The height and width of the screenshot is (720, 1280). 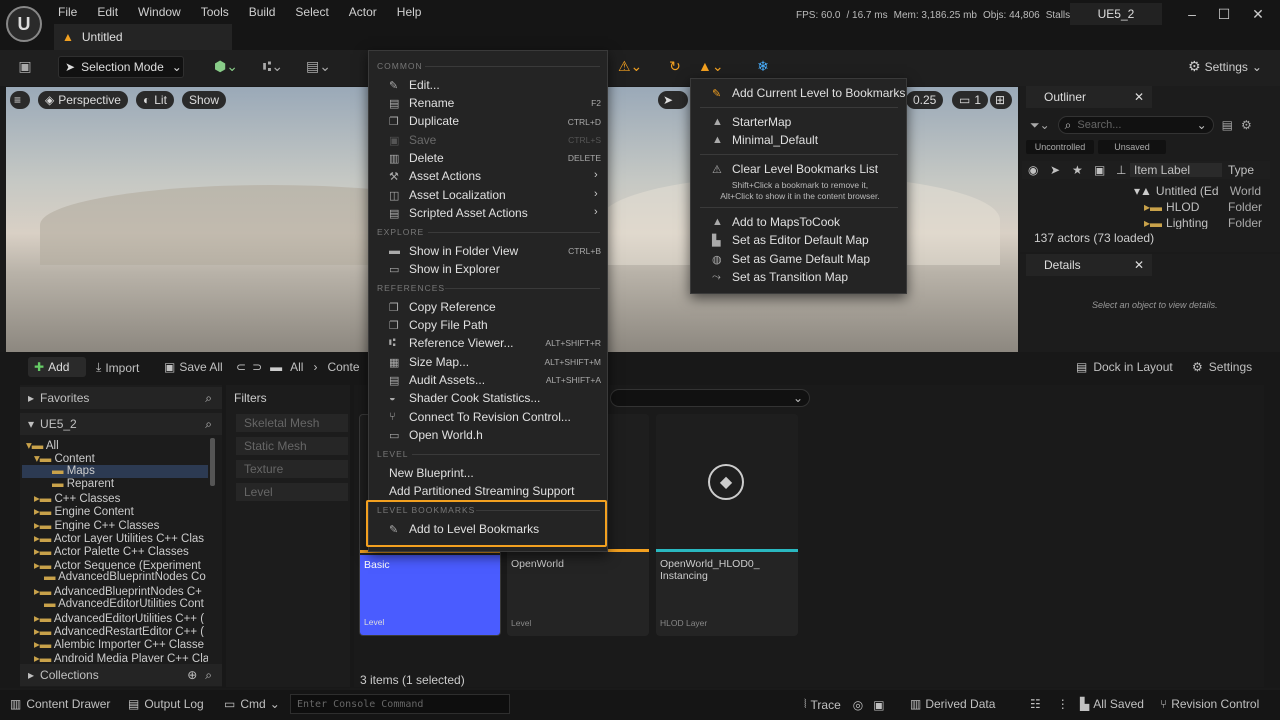 What do you see at coordinates (262, 12) in the screenshot?
I see `menu-build: Build` at bounding box center [262, 12].